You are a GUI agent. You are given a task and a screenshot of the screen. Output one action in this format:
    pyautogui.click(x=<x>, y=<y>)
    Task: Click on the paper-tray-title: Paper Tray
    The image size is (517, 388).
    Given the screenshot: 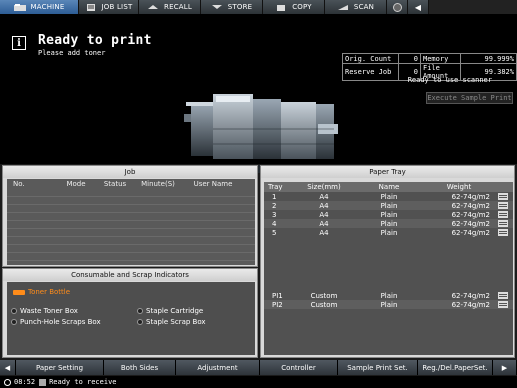 What is the action you would take?
    pyautogui.click(x=387, y=172)
    